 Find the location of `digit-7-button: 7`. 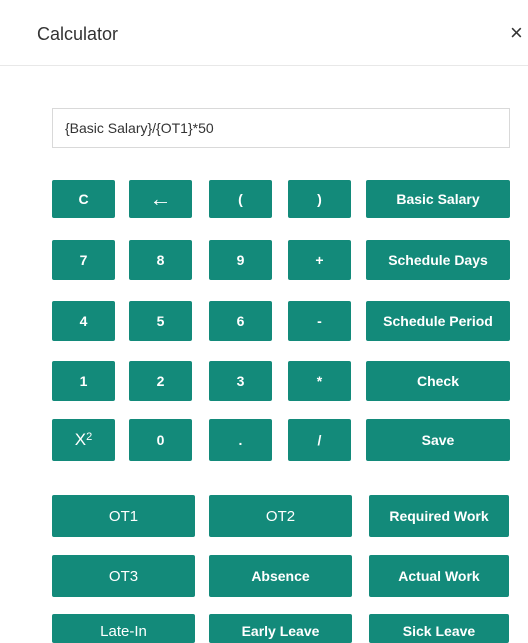

digit-7-button: 7 is located at coordinates (83, 260).